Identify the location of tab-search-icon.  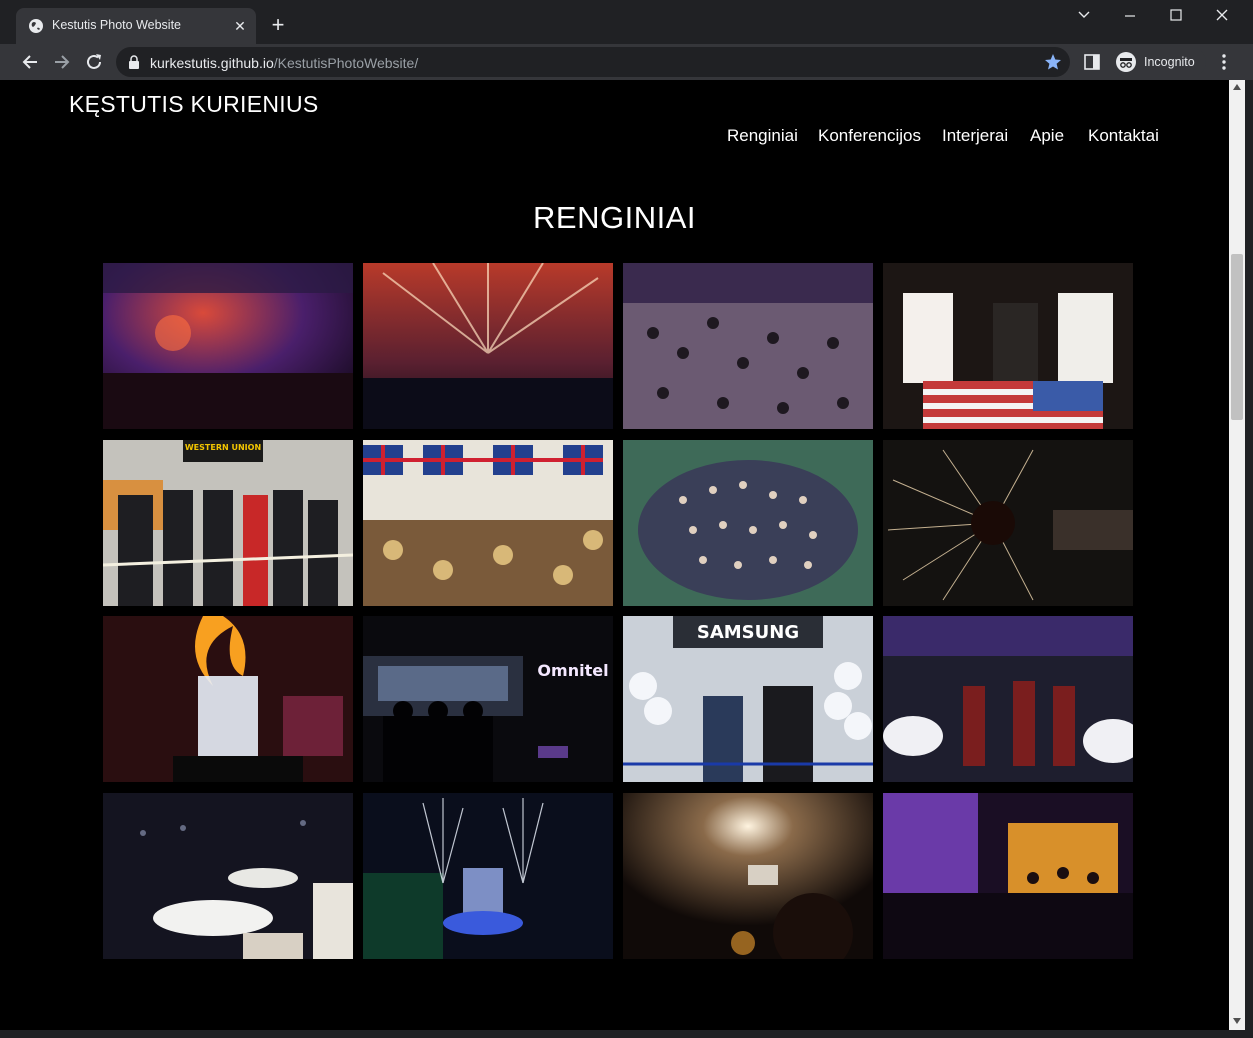
(1084, 16).